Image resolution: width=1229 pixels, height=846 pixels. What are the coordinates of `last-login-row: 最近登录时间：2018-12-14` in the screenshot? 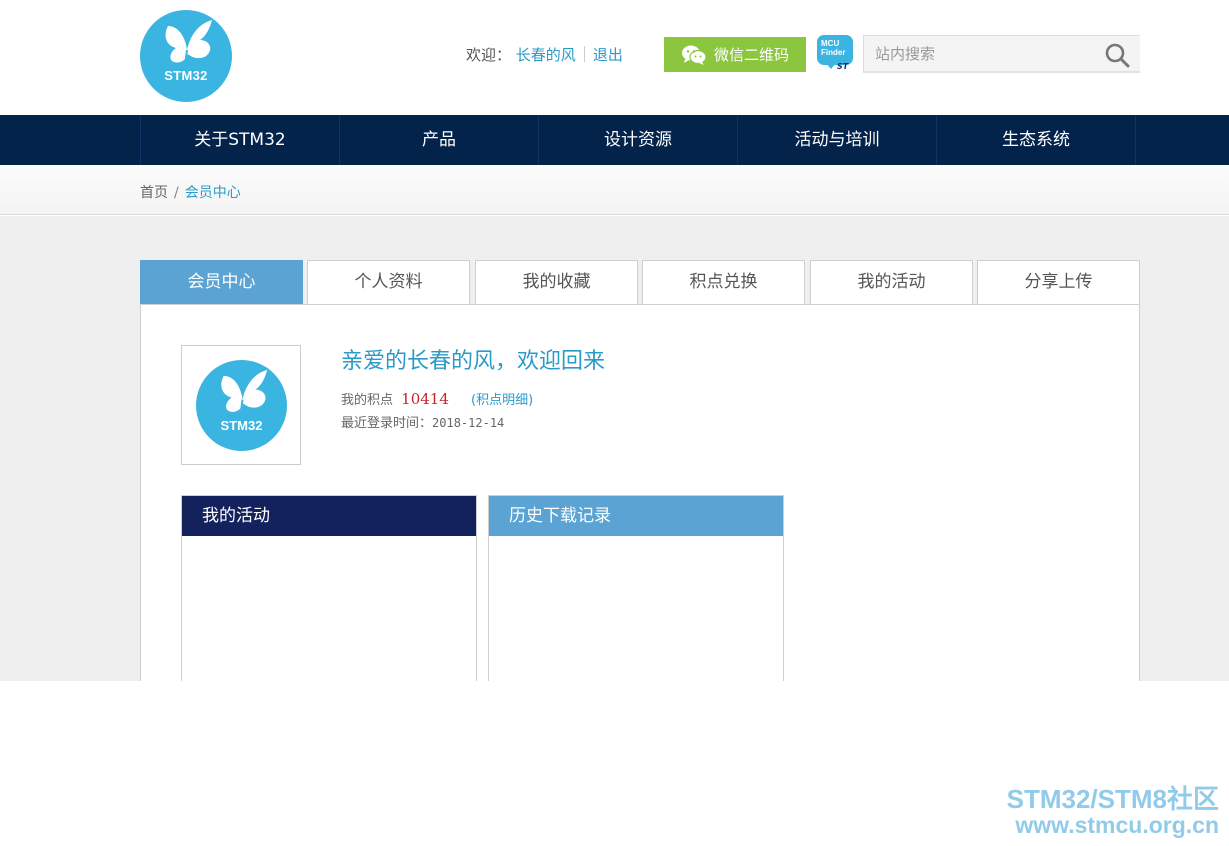 It's located at (422, 421).